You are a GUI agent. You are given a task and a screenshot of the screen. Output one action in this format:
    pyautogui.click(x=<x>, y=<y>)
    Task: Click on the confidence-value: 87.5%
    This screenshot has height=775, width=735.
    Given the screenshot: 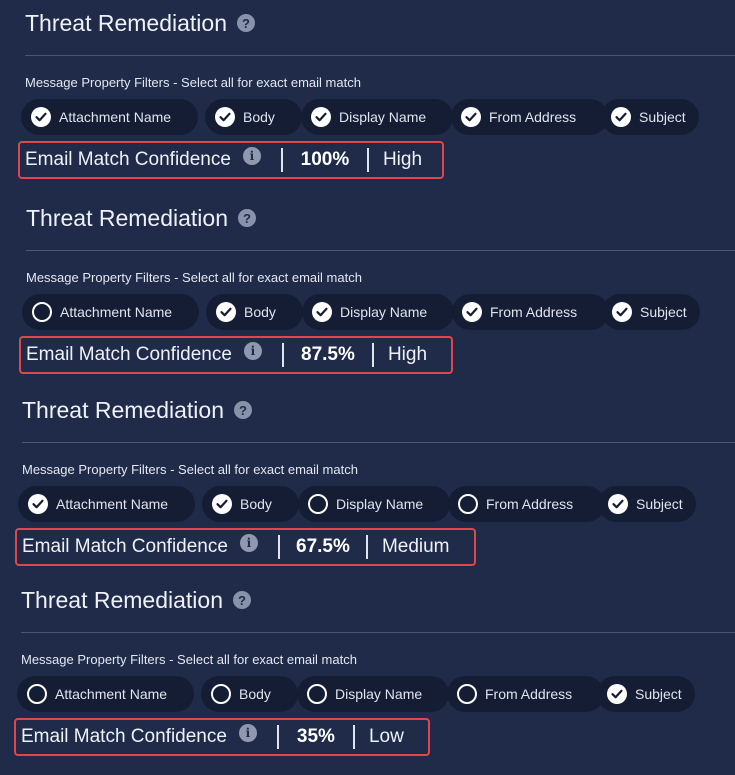 What is the action you would take?
    pyautogui.click(x=328, y=354)
    